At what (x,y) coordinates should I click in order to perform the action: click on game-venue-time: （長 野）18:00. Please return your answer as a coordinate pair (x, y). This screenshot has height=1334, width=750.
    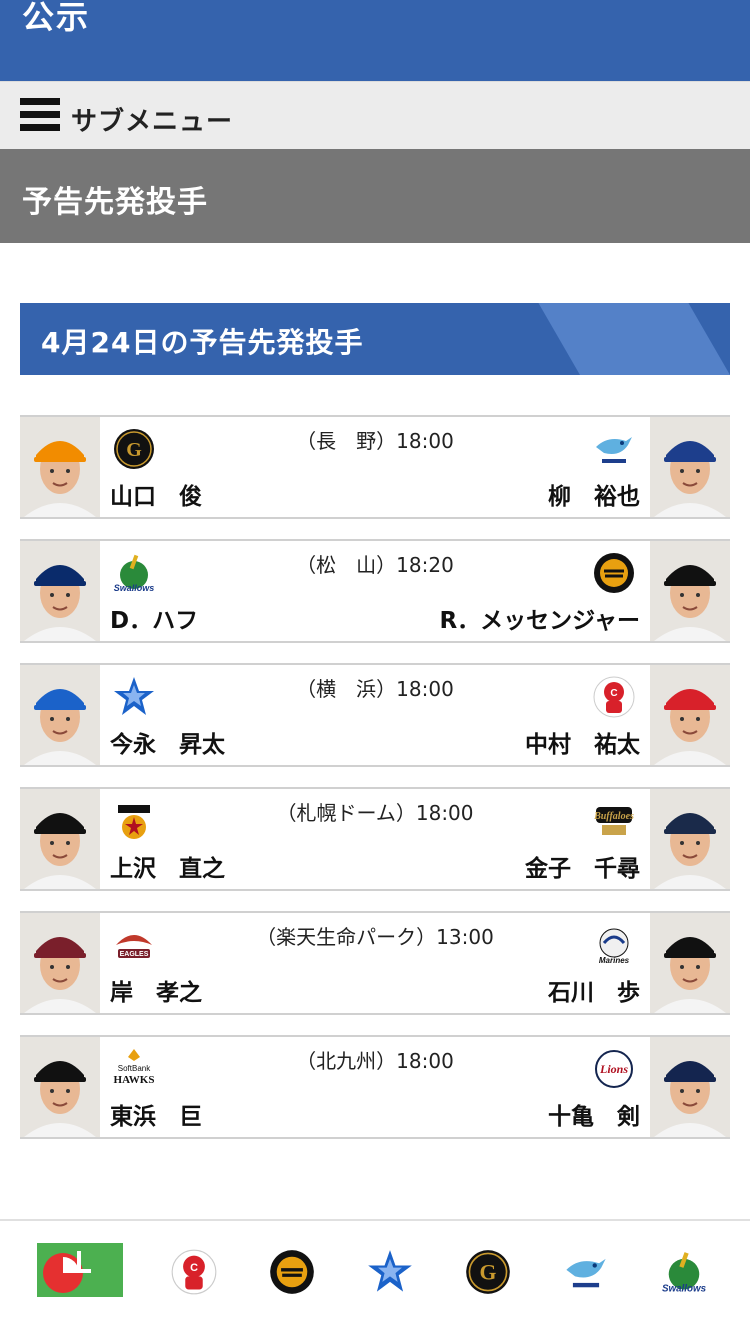
    Looking at the image, I should click on (375, 441).